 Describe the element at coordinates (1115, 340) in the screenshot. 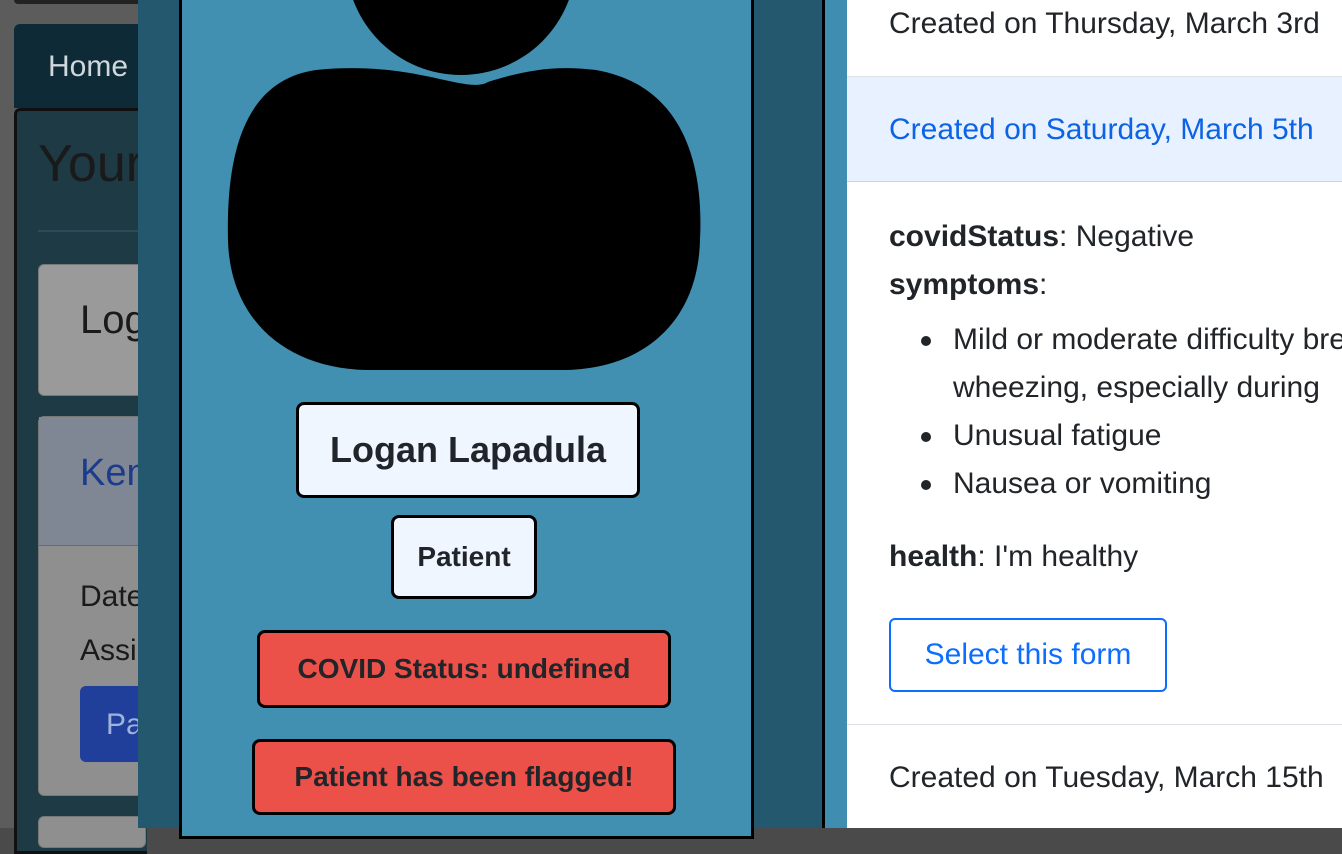

I see `list-item: Mild or moderate difficulty breathing` at that location.